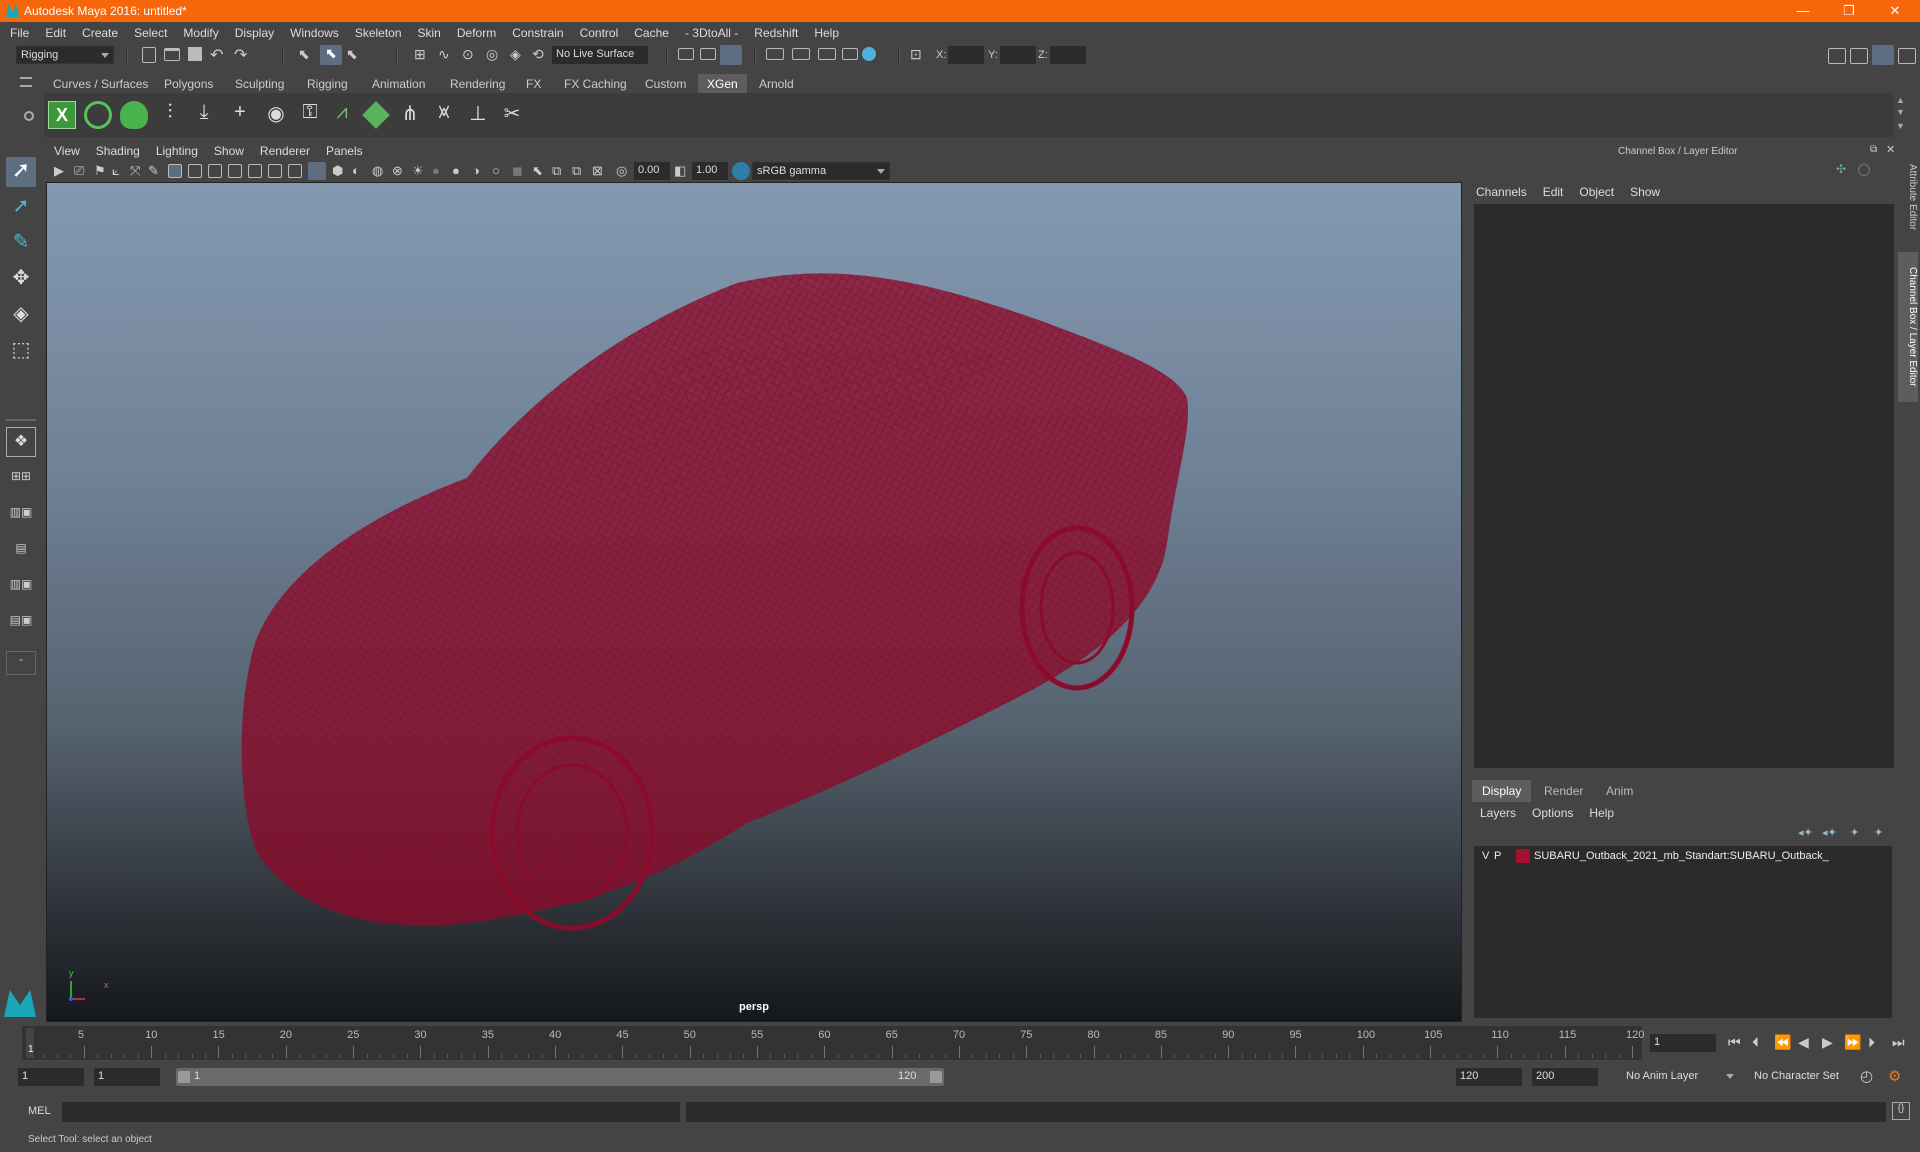  What do you see at coordinates (195, 54) in the screenshot?
I see `save-scene-icon` at bounding box center [195, 54].